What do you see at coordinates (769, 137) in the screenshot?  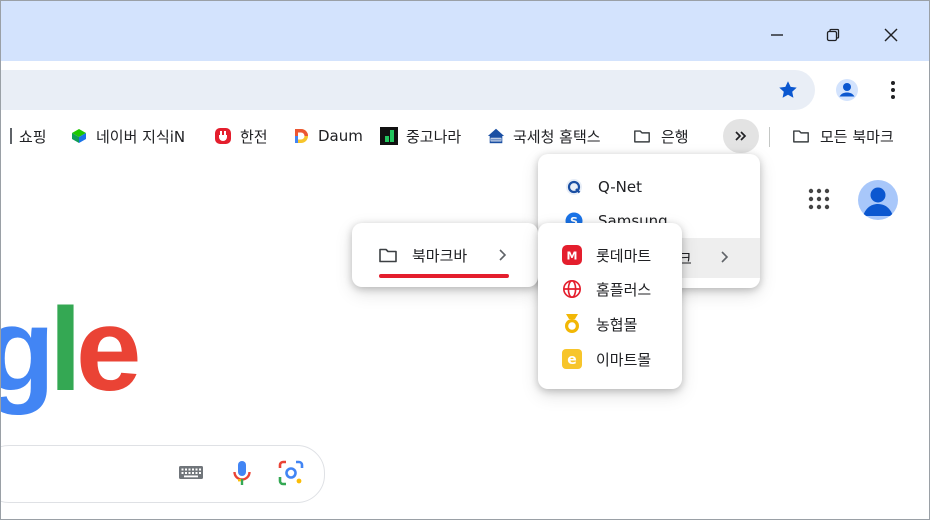 I see `bookmarks-divider` at bounding box center [769, 137].